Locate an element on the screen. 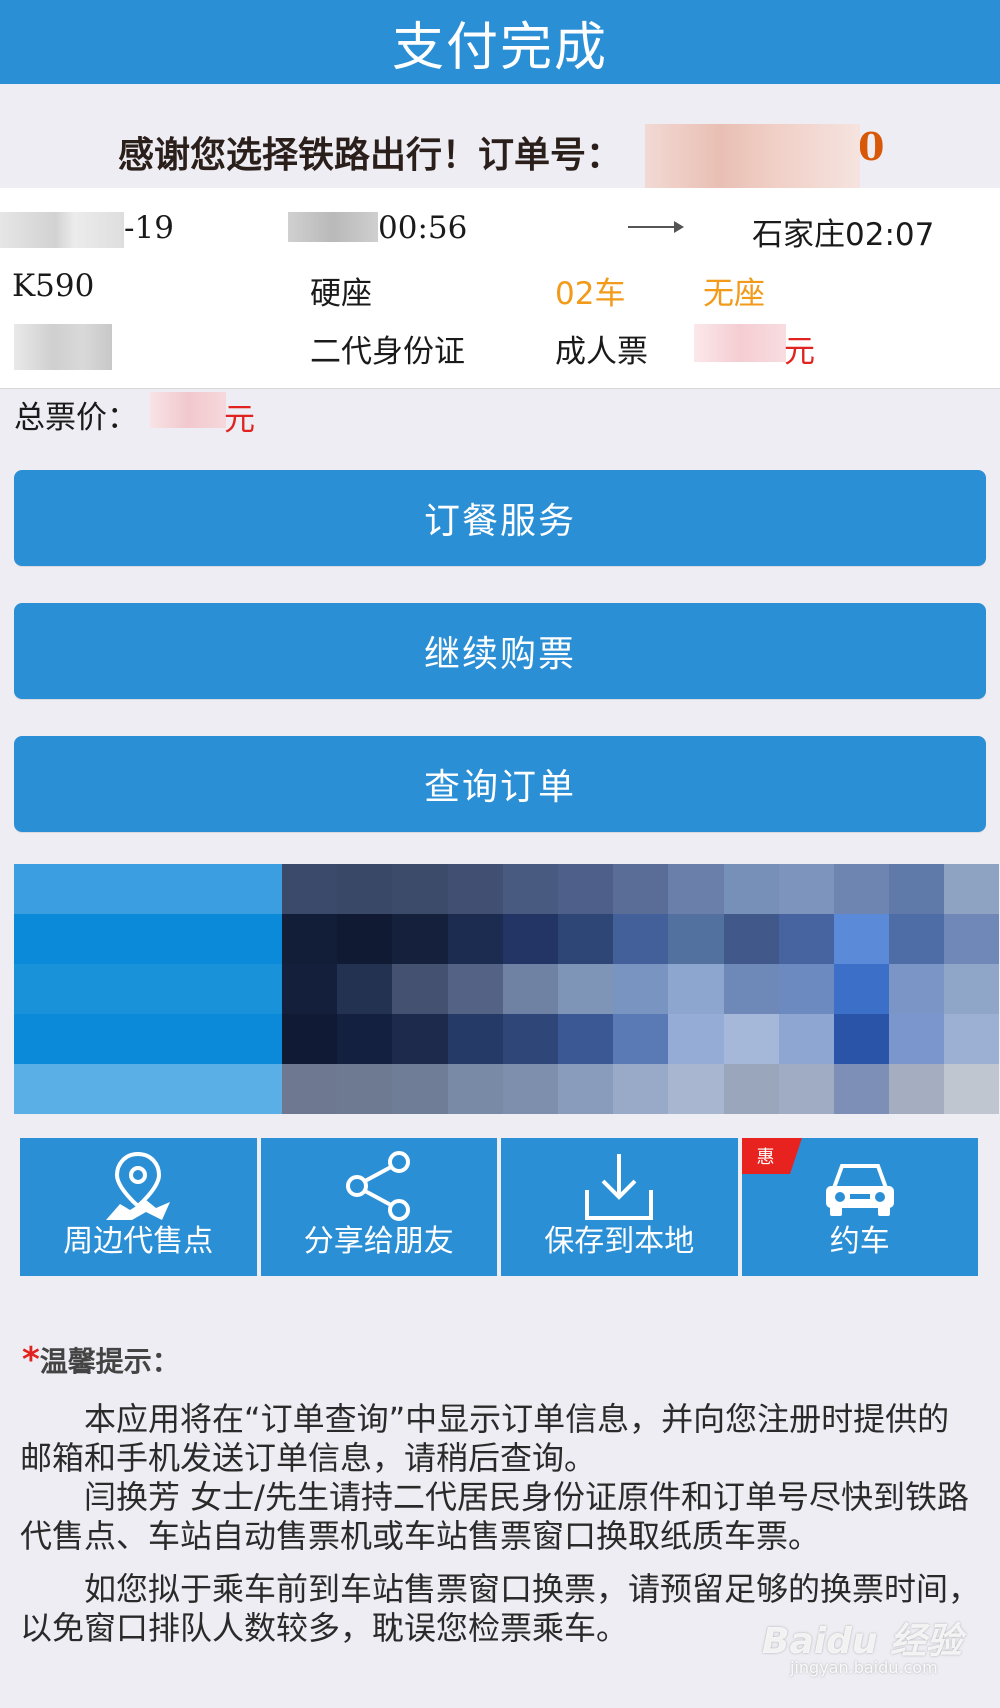 Image resolution: width=1000 pixels, height=1708 pixels. share-tile: 分享给朋友 is located at coordinates (378, 1207).